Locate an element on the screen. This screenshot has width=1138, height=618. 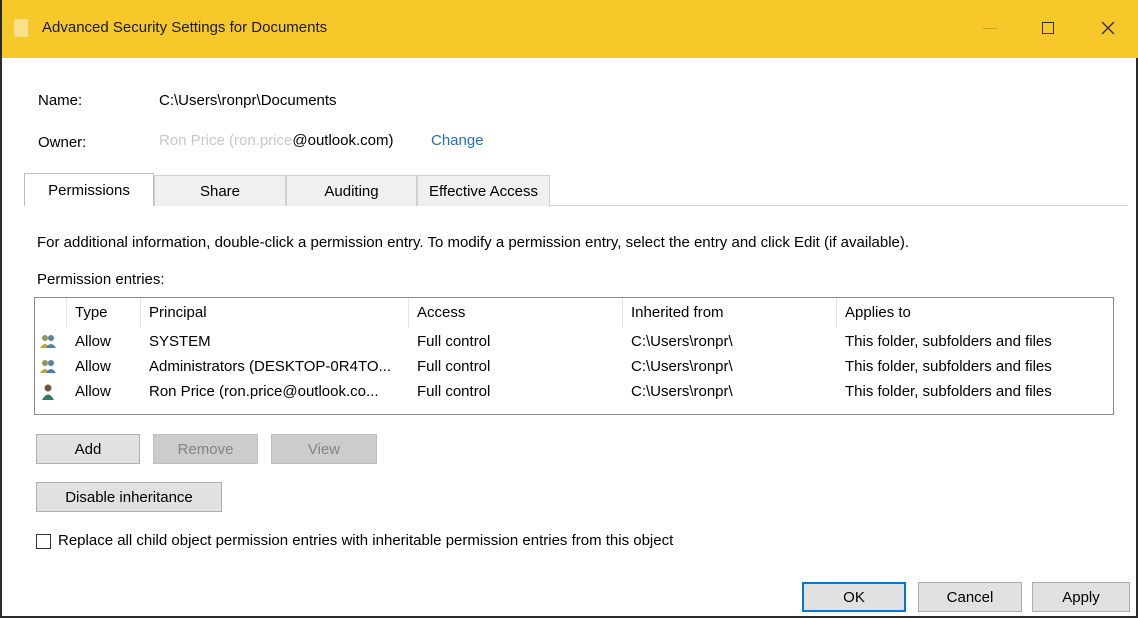
ok-button: OK is located at coordinates (854, 597).